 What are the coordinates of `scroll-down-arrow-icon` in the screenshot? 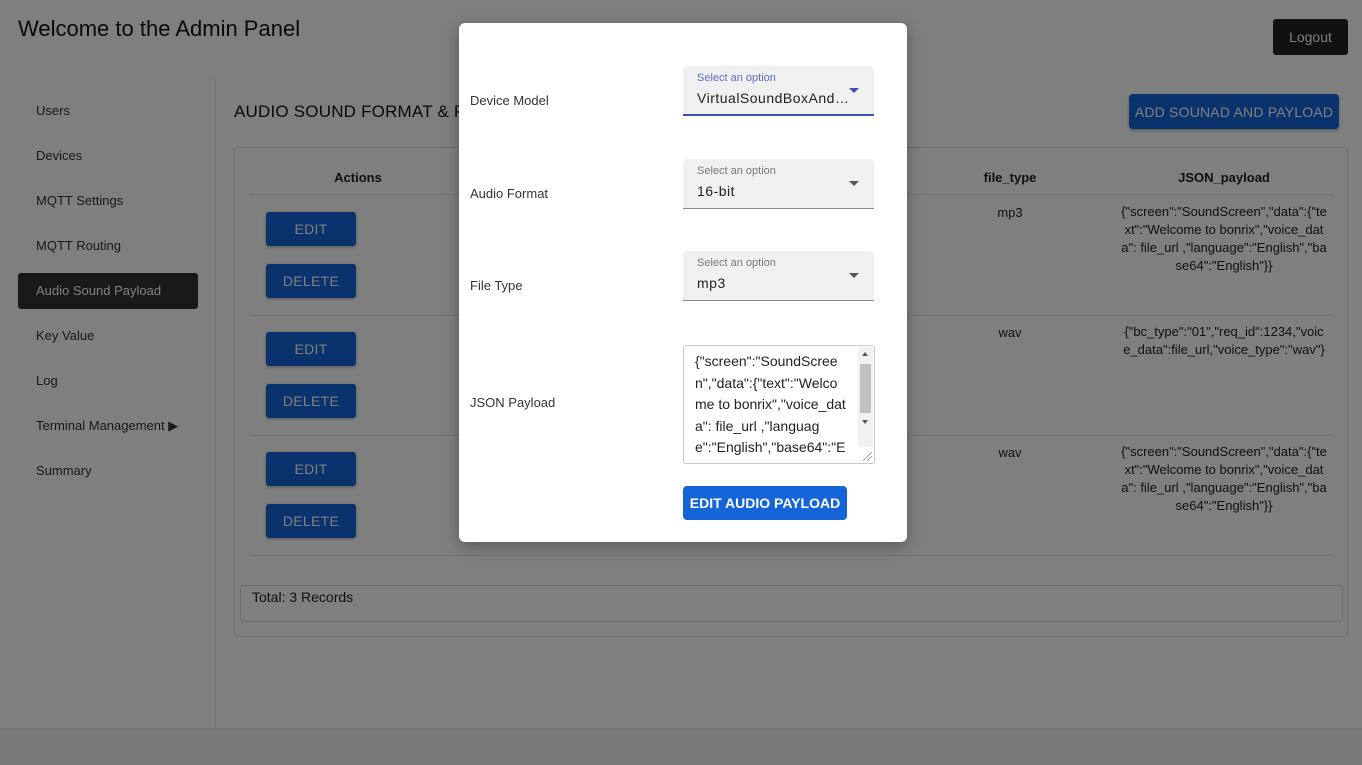 It's located at (865, 422).